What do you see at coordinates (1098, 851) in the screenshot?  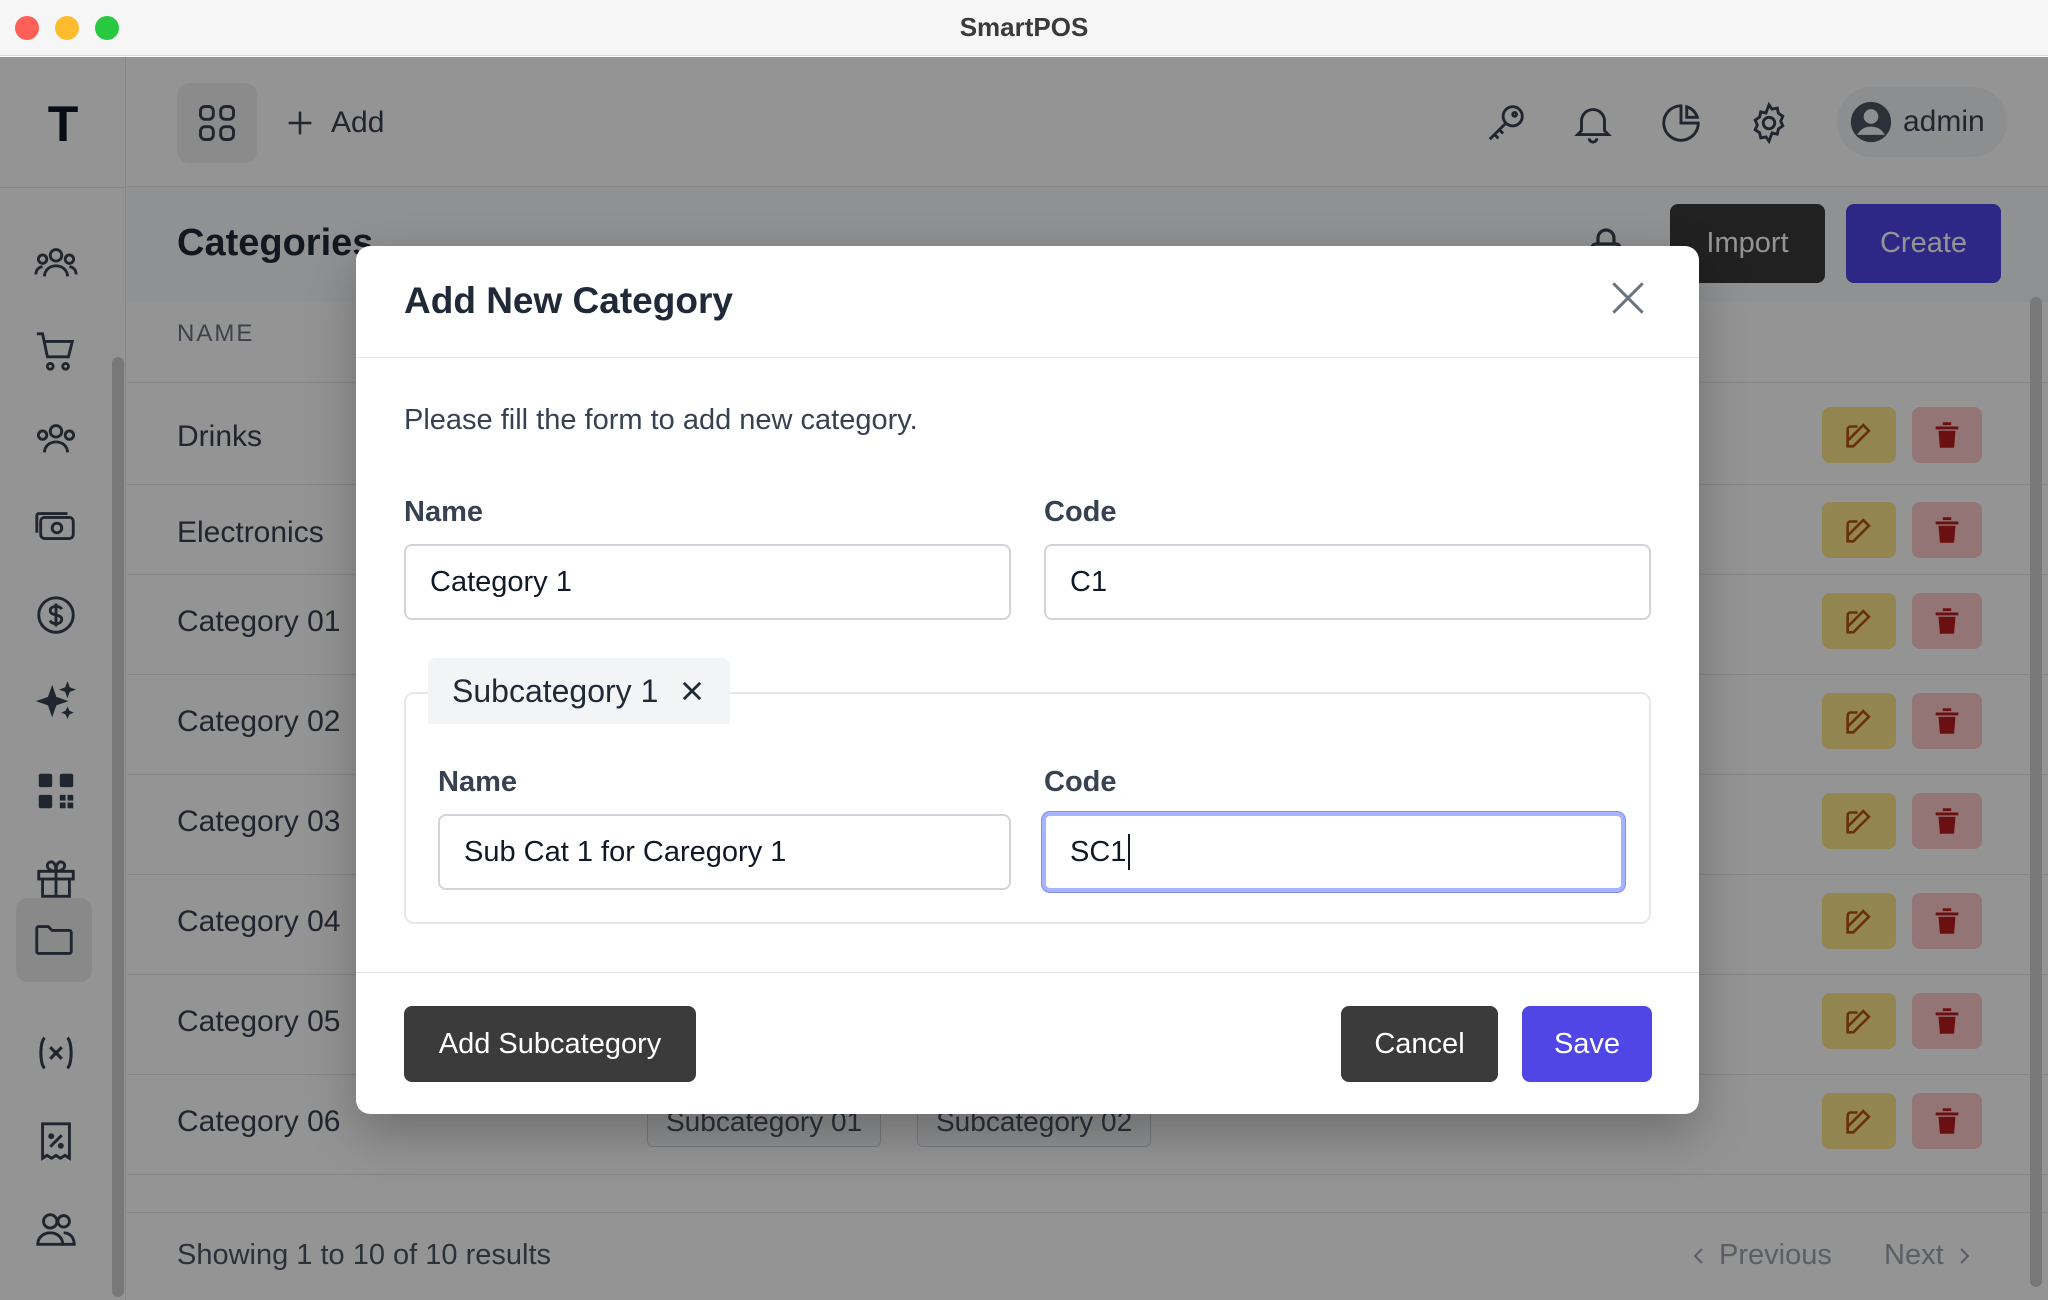 I see `subcategory-code-value: SC1` at bounding box center [1098, 851].